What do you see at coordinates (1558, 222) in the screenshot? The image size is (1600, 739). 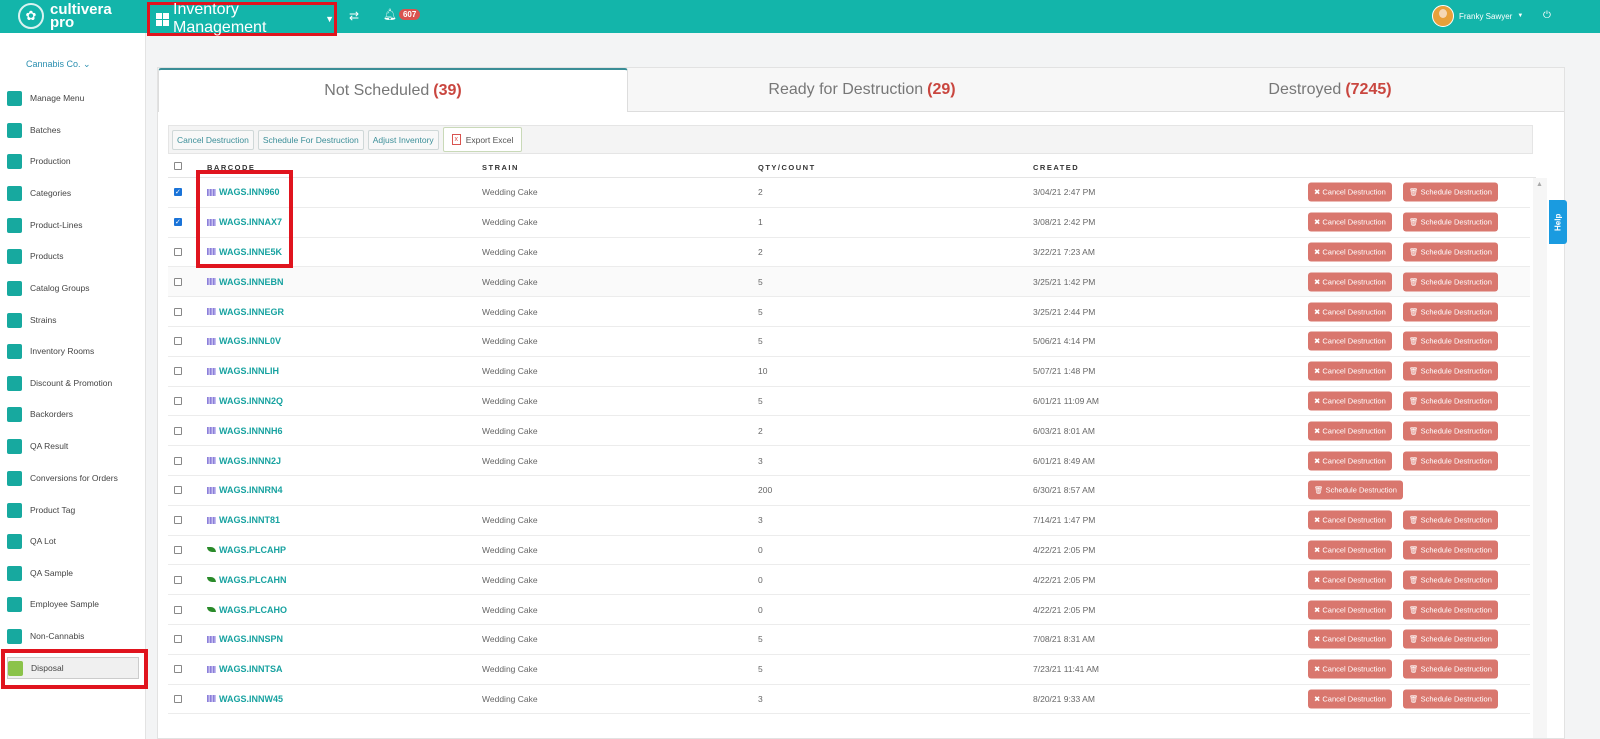 I see `help-button: Help` at bounding box center [1558, 222].